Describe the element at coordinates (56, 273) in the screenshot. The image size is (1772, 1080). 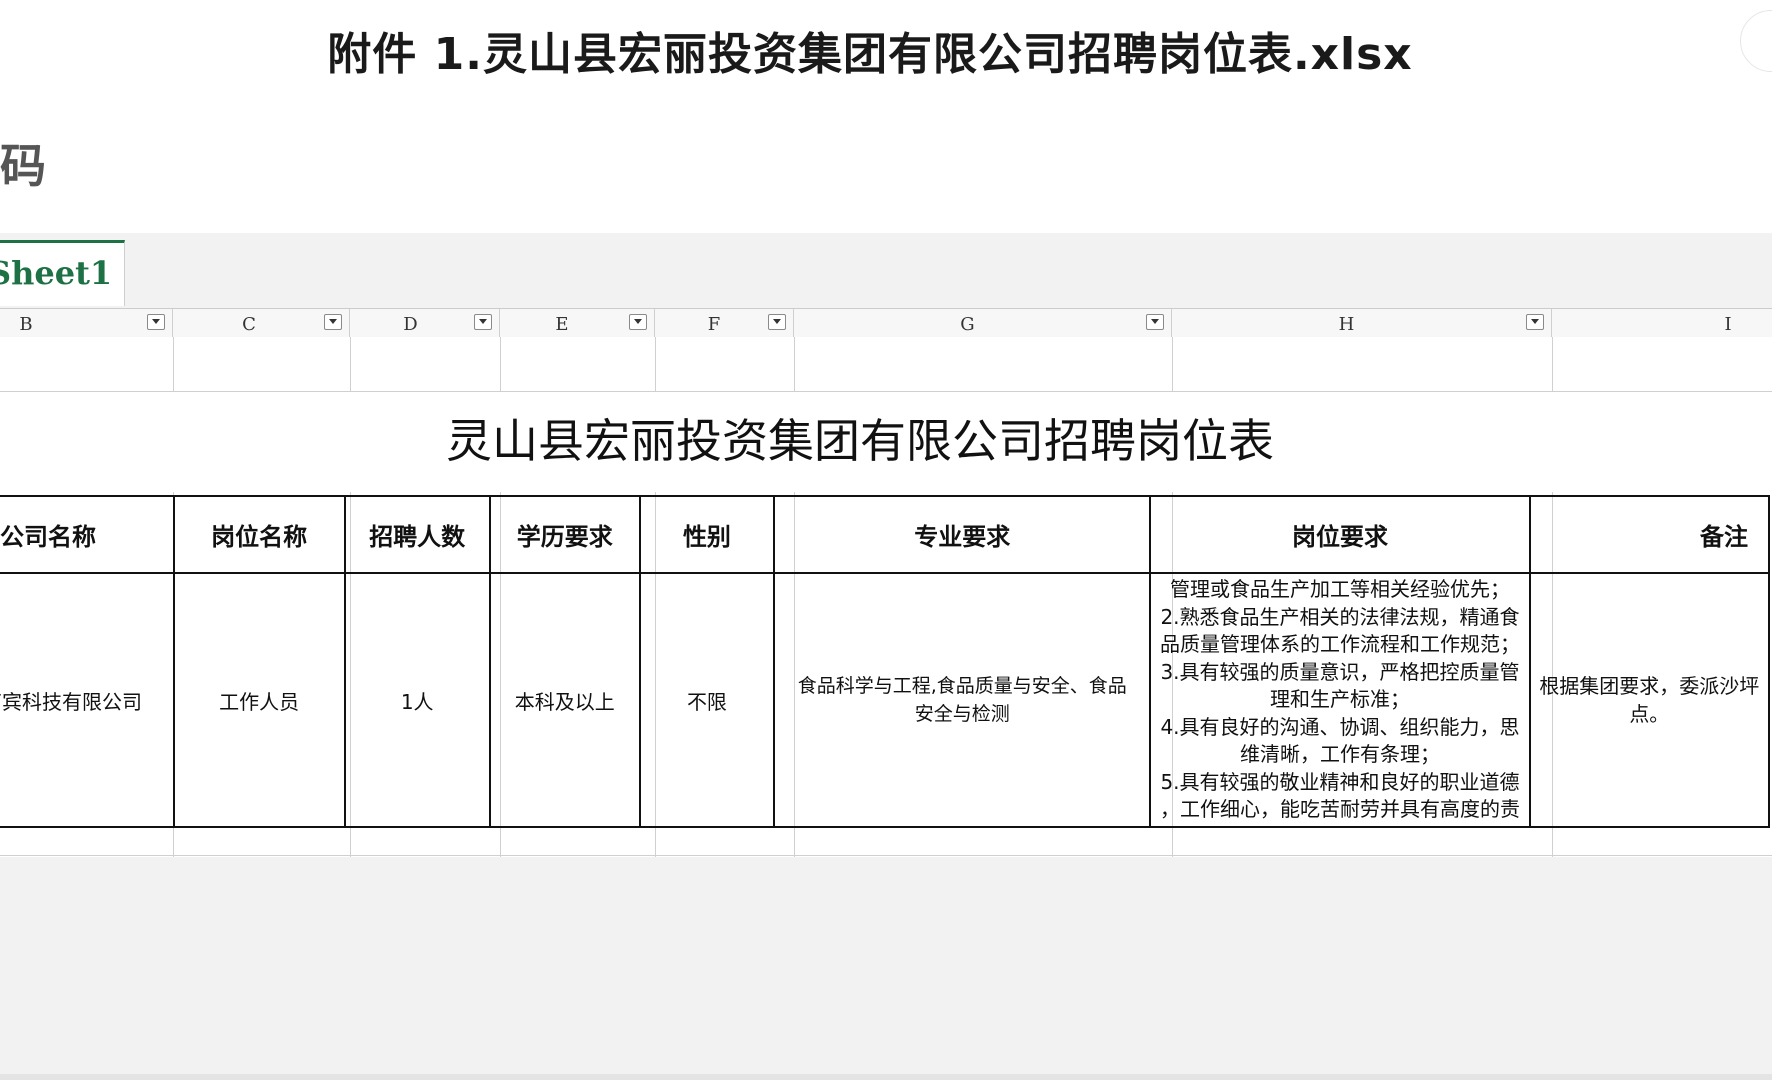
I see `sheet-tab-label: Sheet1` at that location.